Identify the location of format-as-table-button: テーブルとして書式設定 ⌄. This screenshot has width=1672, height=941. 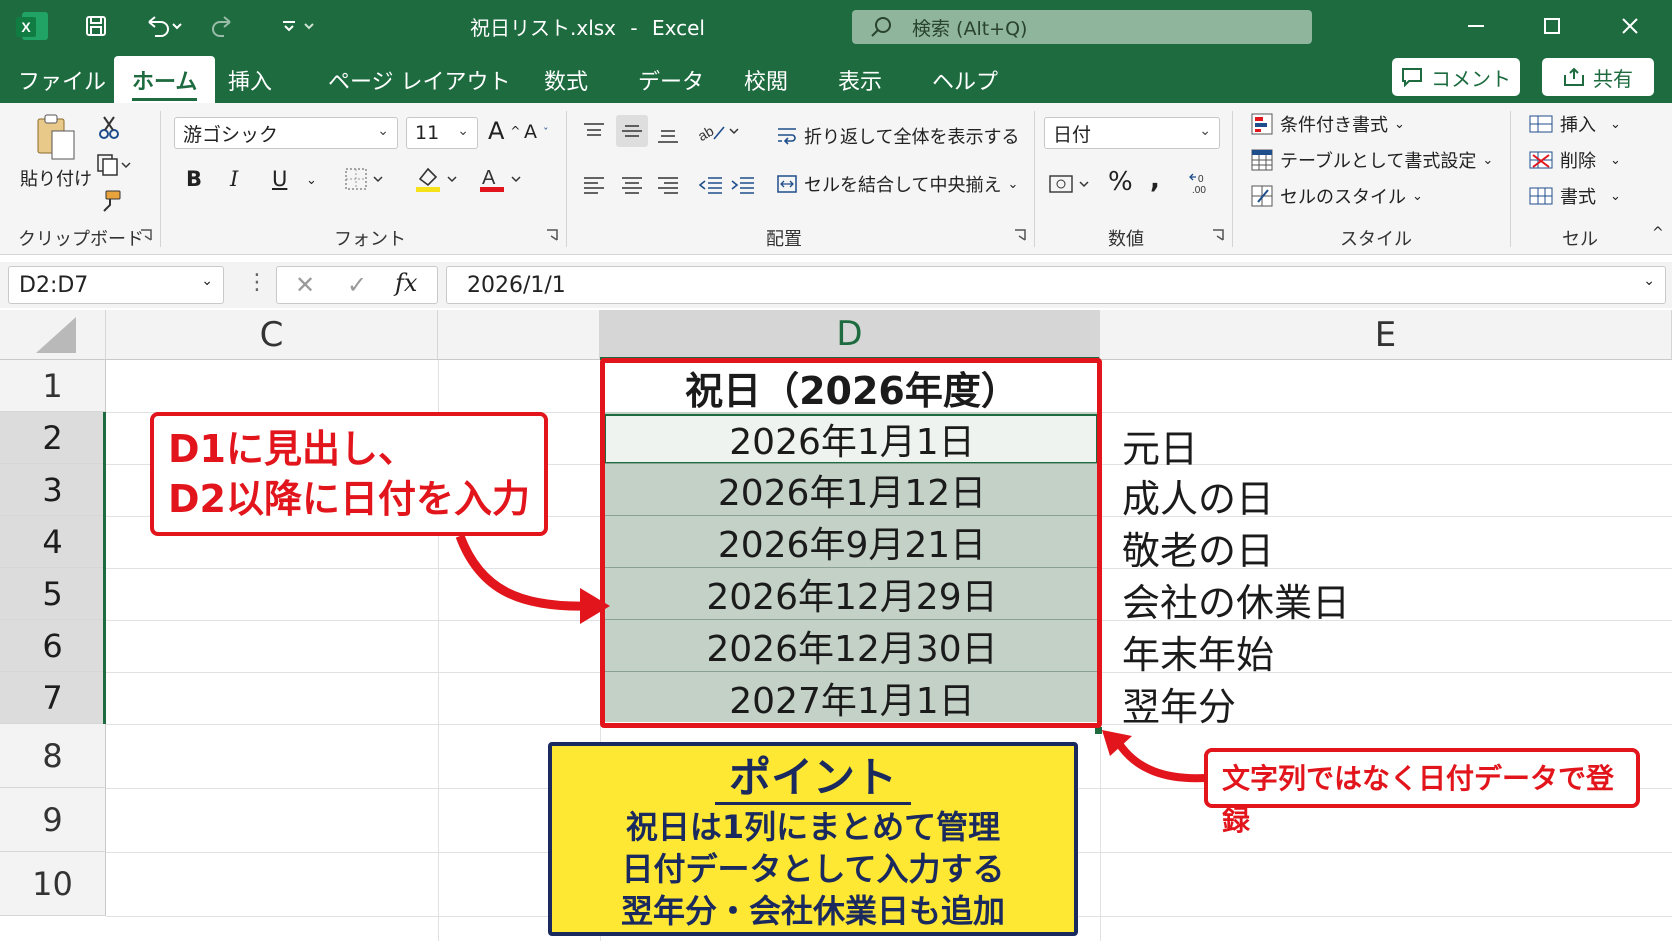
(1371, 160).